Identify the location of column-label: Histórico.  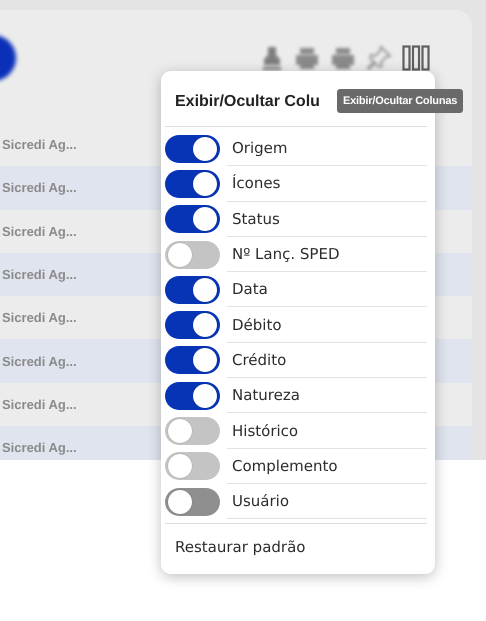
(265, 431).